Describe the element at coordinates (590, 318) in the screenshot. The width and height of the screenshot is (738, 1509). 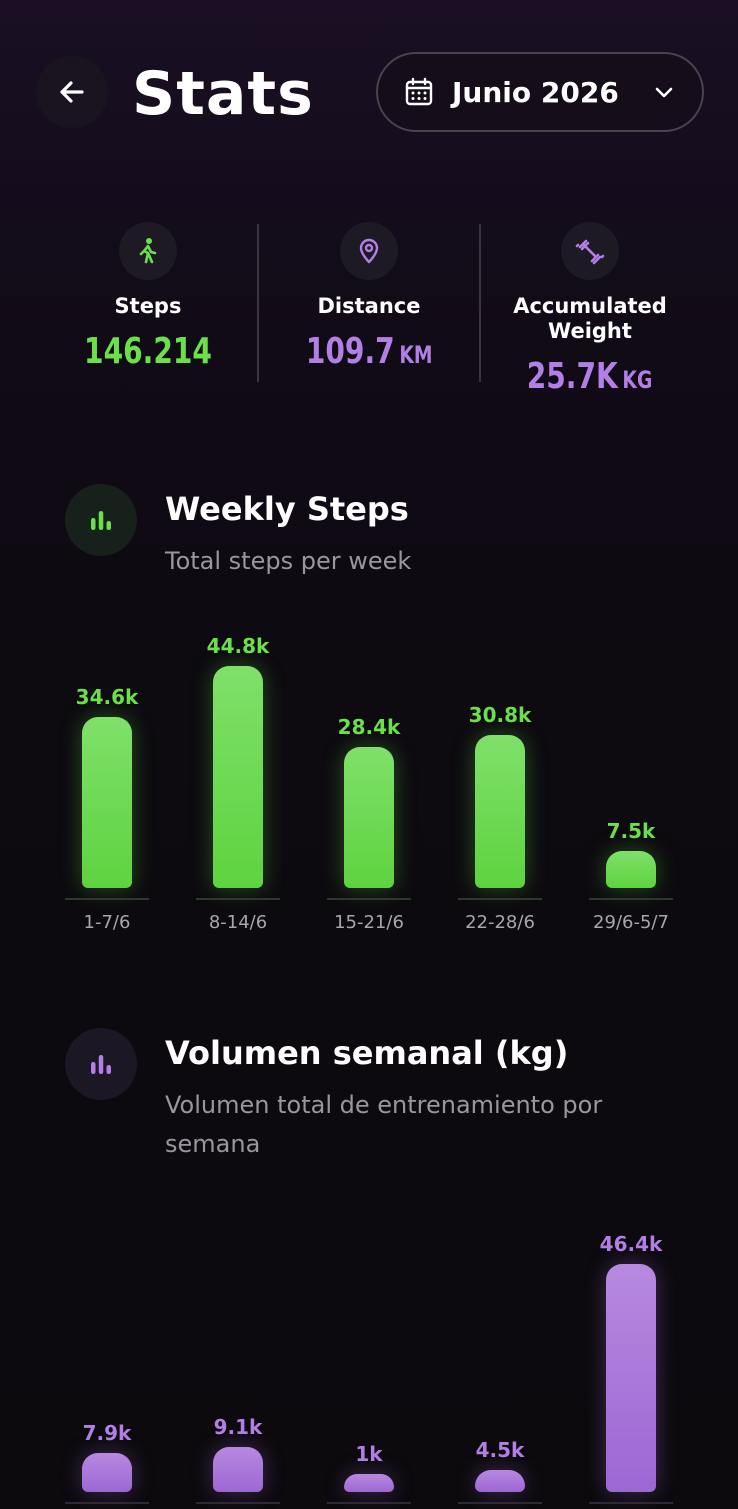
I see `stat-weight-label: Accumulated Weight` at that location.